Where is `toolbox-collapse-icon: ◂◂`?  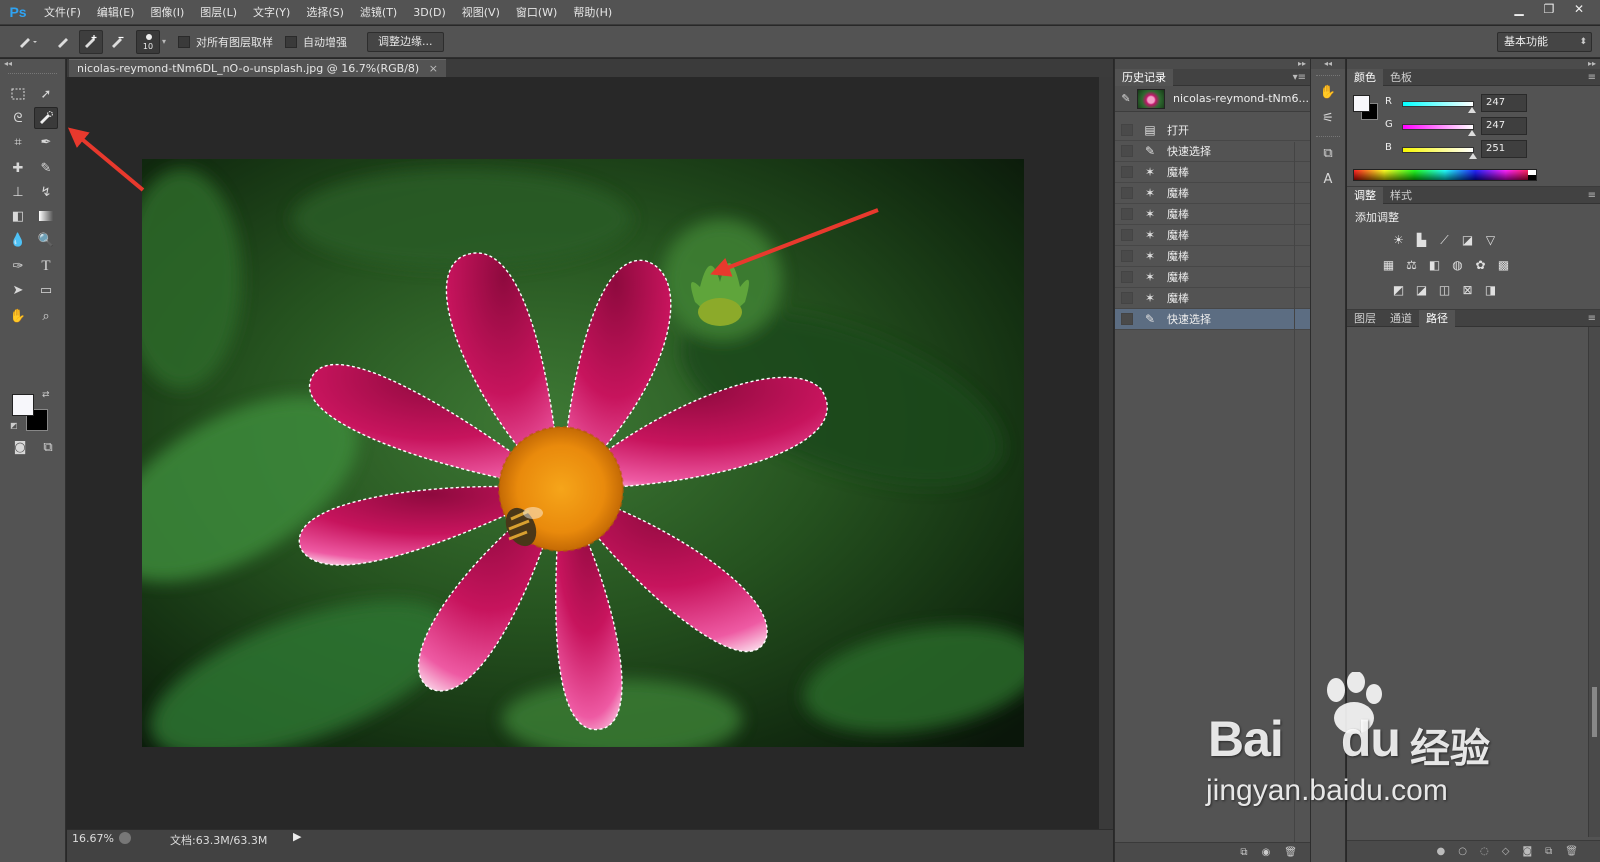
toolbox-collapse-icon: ◂◂ is located at coordinates (32, 64).